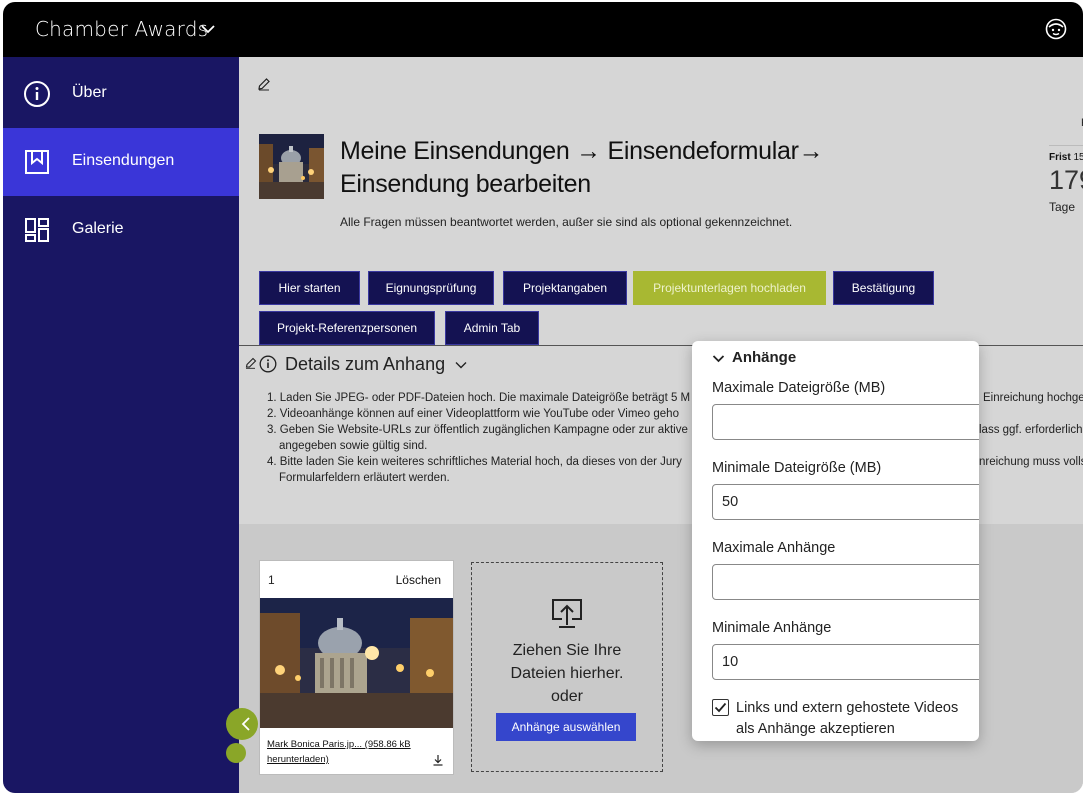 This screenshot has width=1086, height=797. Describe the element at coordinates (365, 364) in the screenshot. I see `details-title: Details zum Anhang` at that location.